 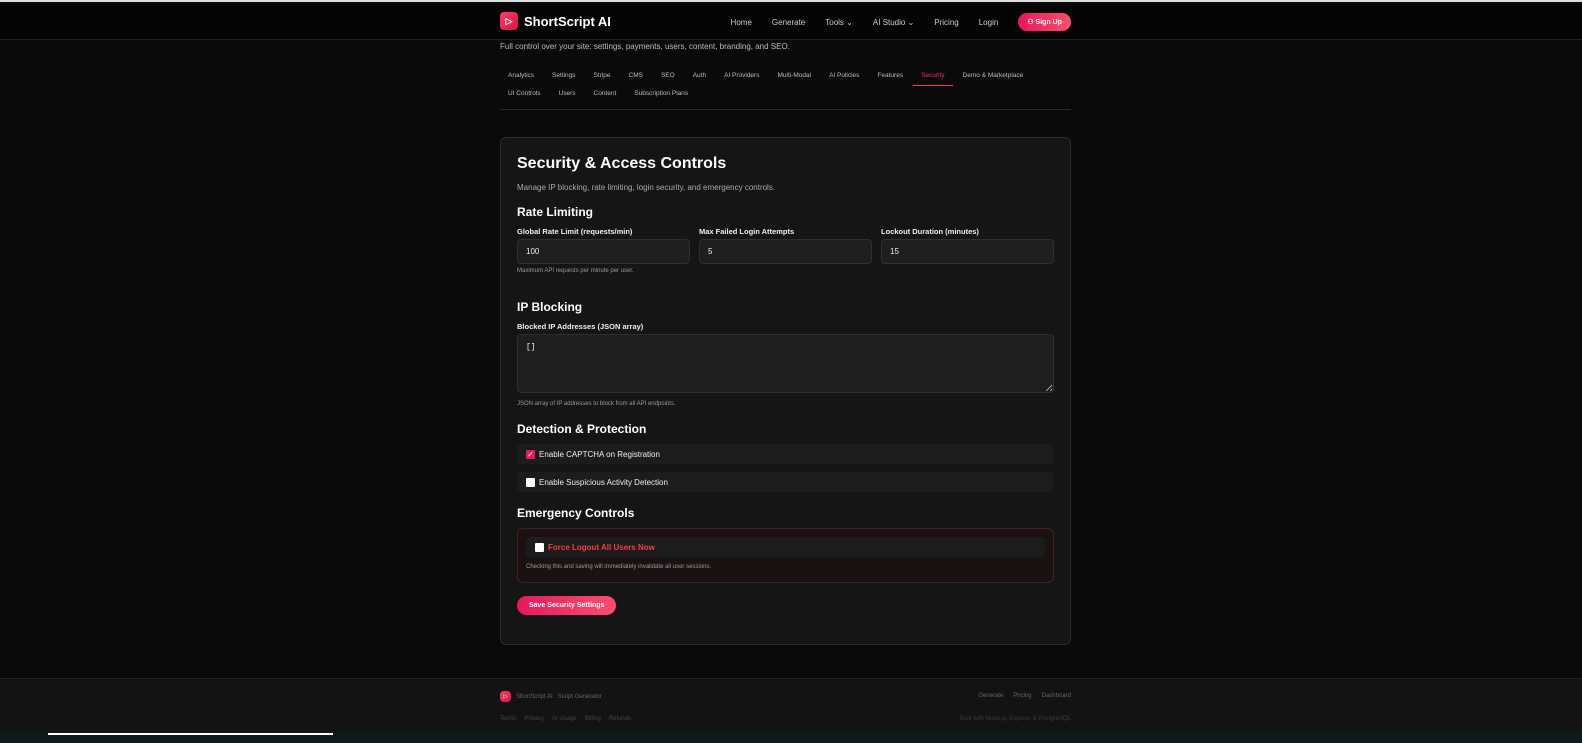 I want to click on captcha-checkbox: ✓, so click(x=530, y=454).